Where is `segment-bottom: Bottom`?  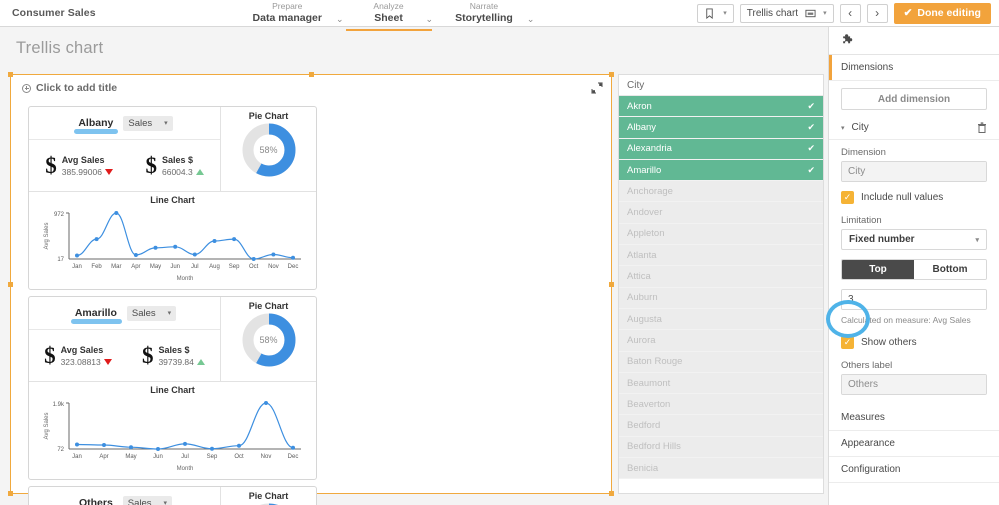
segment-bottom: Bottom is located at coordinates (950, 269).